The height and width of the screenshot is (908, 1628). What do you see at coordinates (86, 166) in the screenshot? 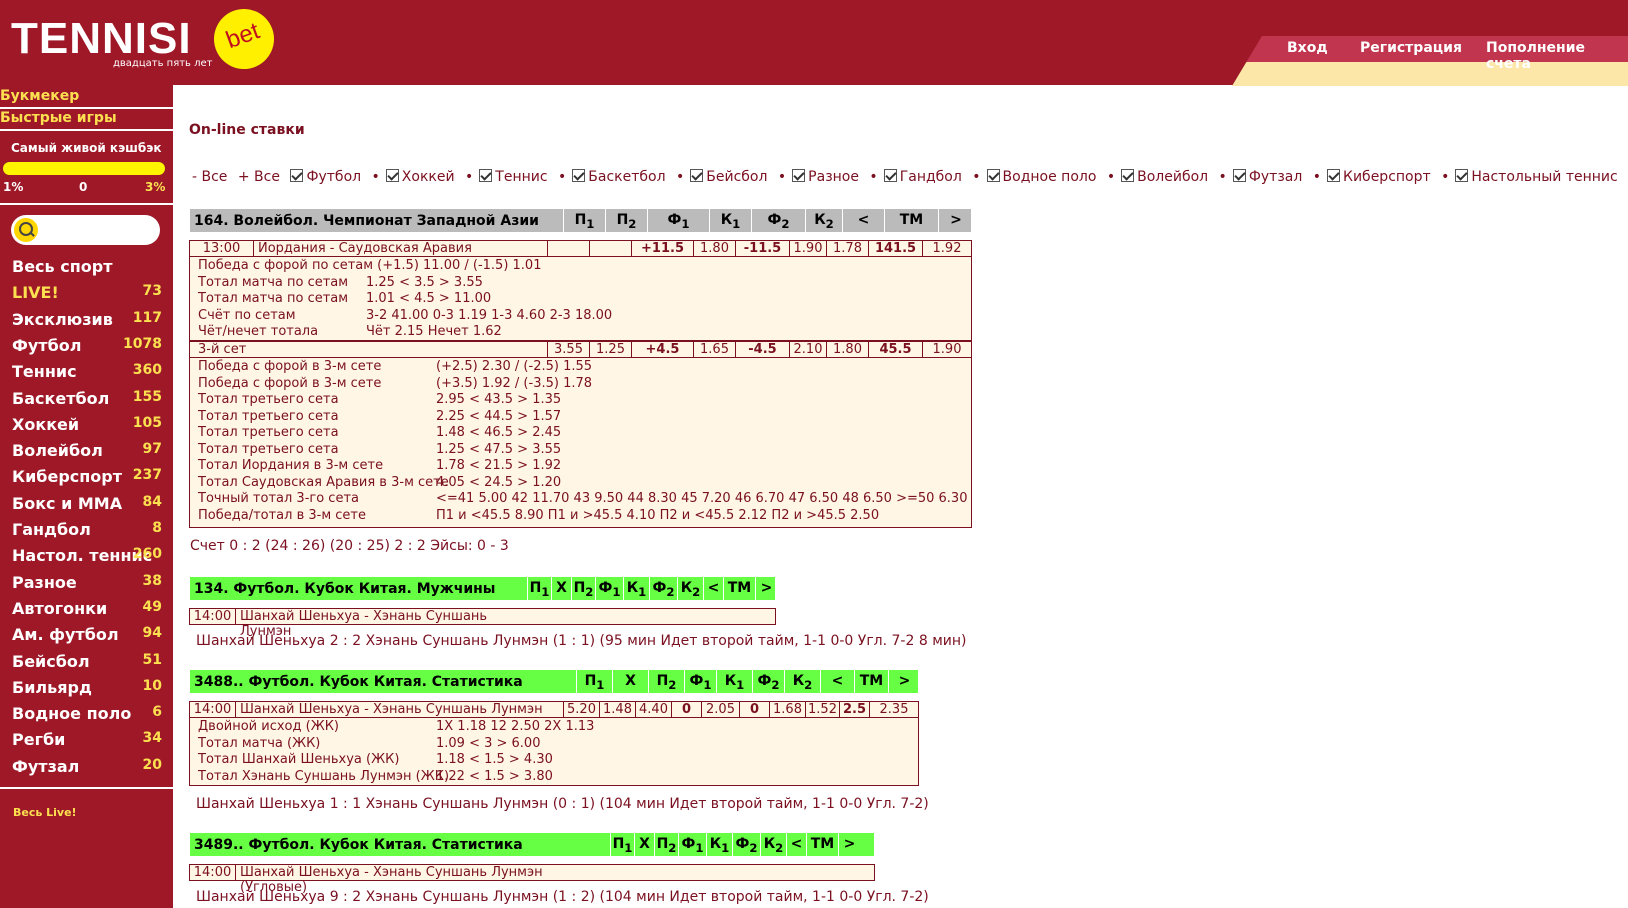
I see `cashback-widget: Самый живой кэшбэк 1% 0 3%` at bounding box center [86, 166].